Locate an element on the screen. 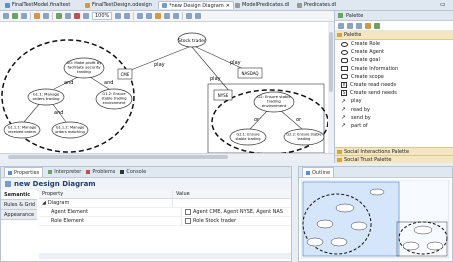 This screenshot has width=453, height=262. edge-label-and: and is located at coordinates (68, 83).